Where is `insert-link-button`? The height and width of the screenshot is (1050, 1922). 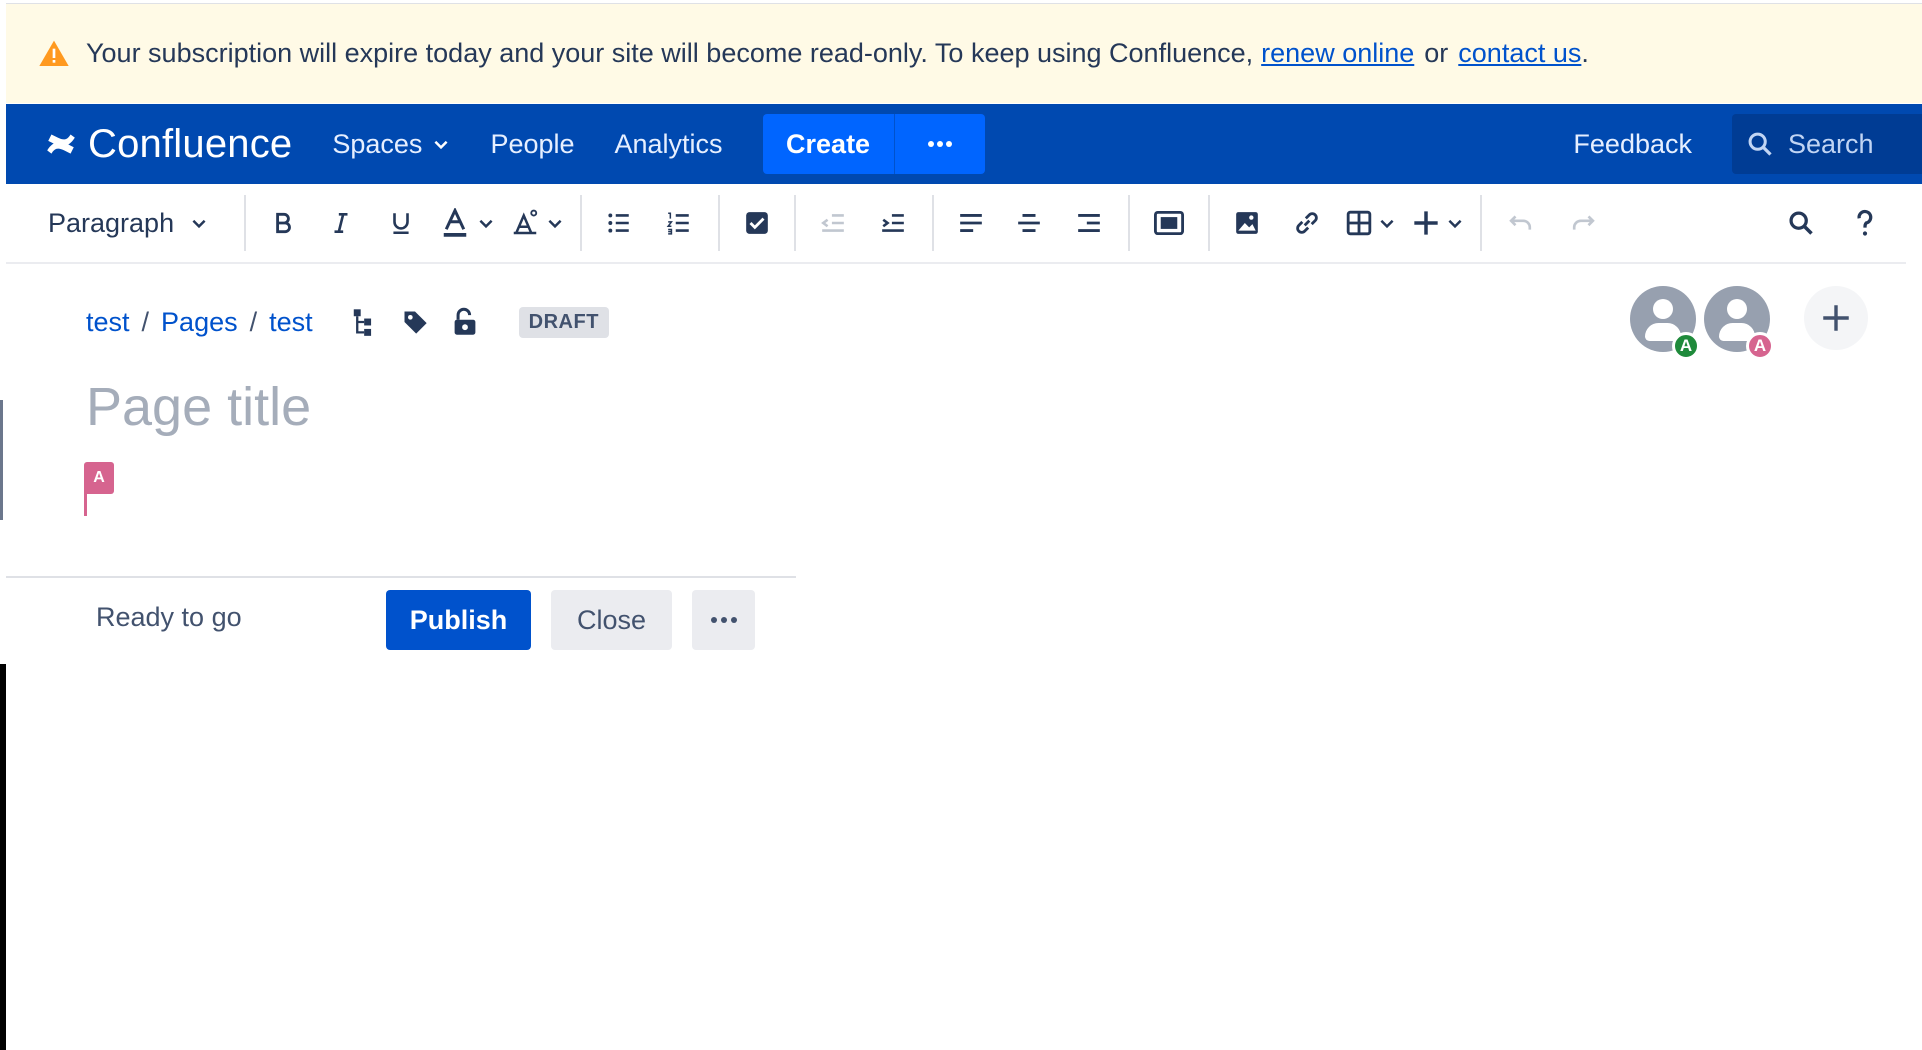 insert-link-button is located at coordinates (1307, 223).